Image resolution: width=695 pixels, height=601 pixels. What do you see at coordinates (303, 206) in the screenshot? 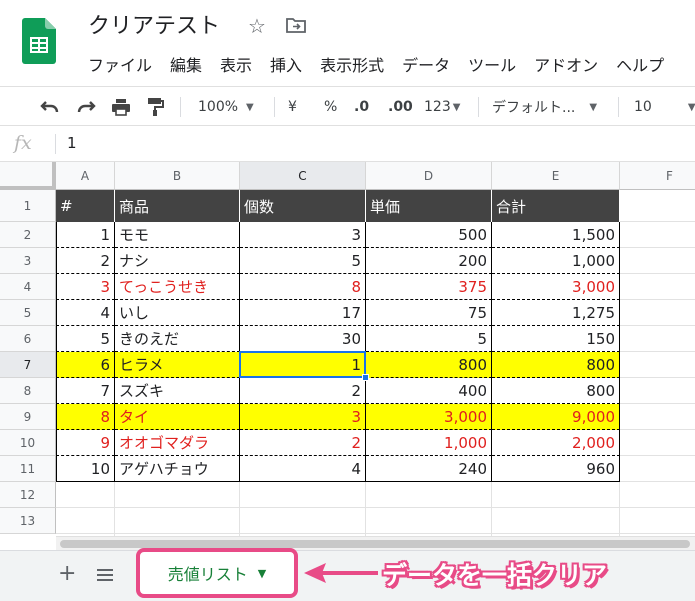
I see `header-cell: 個数` at bounding box center [303, 206].